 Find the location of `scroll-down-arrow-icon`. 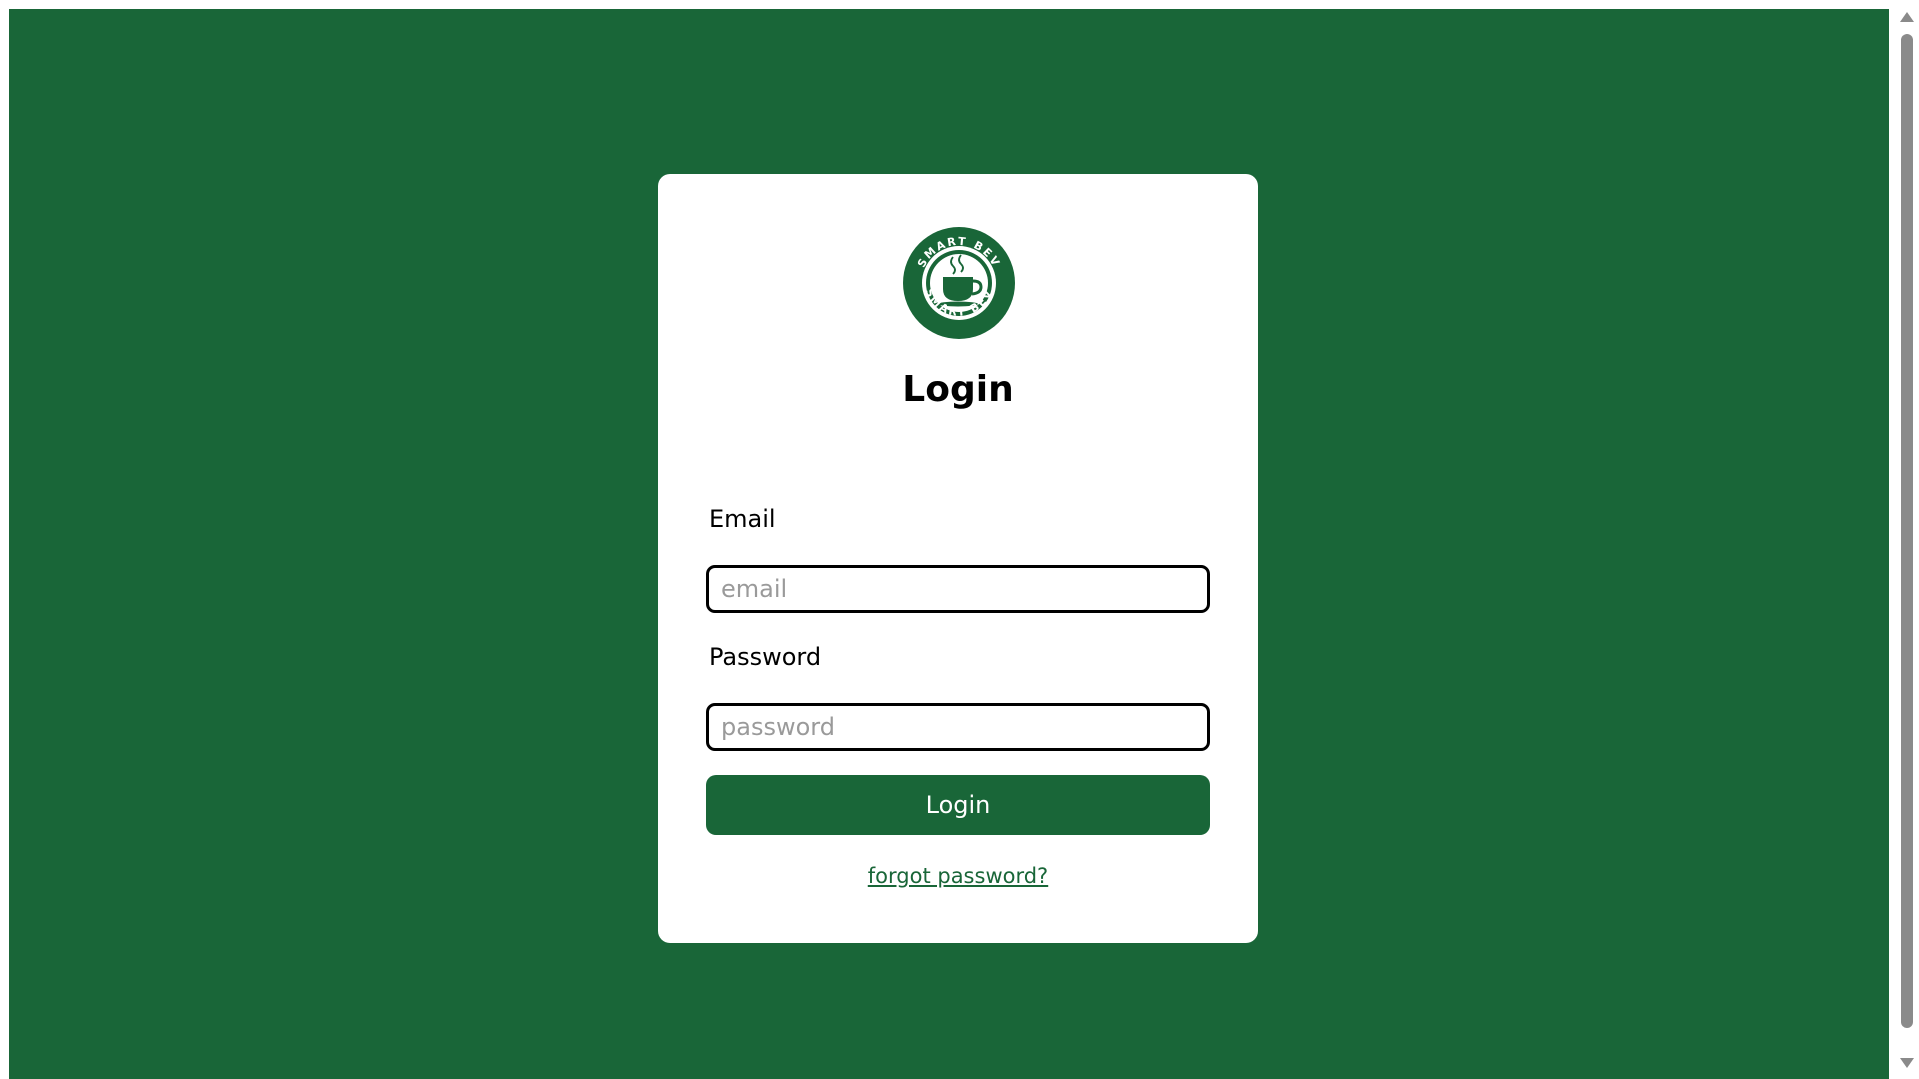

scroll-down-arrow-icon is located at coordinates (1907, 1063).